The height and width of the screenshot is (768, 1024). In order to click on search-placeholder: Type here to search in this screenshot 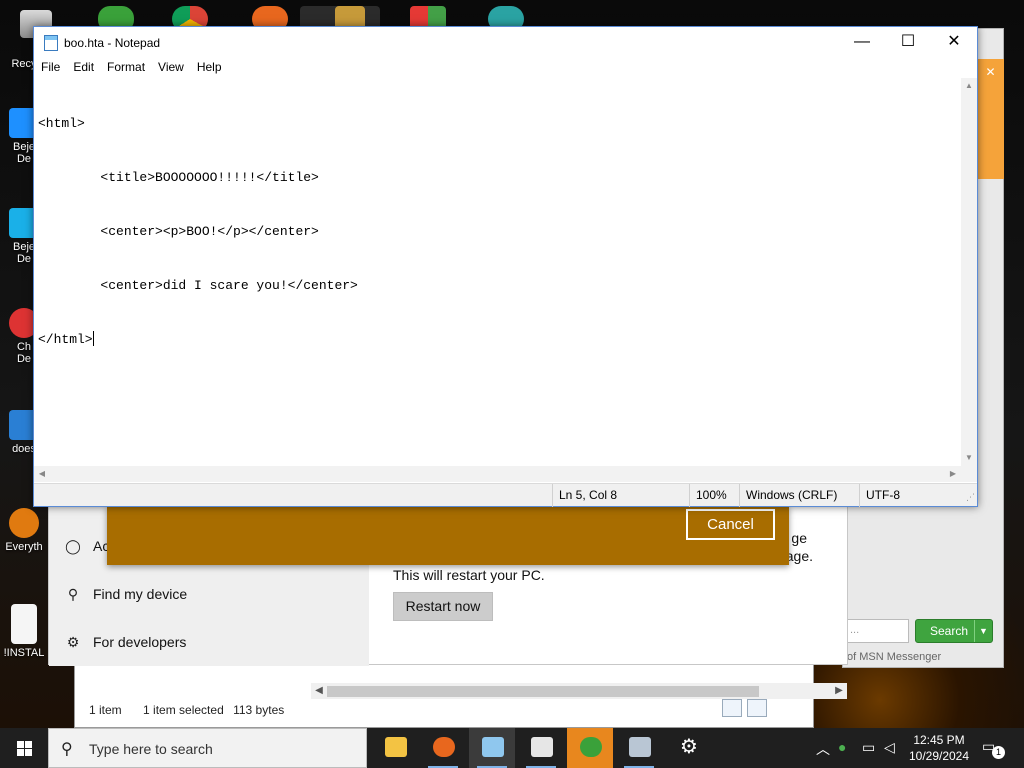, I will do `click(151, 749)`.